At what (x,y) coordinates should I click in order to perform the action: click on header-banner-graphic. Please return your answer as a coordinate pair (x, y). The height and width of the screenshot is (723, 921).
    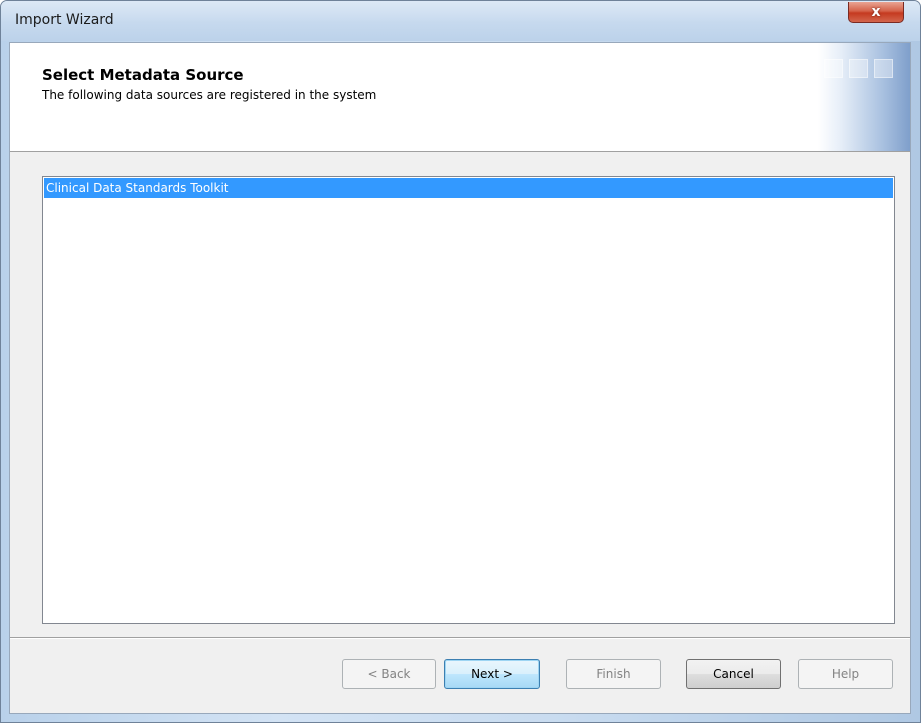
    Looking at the image, I should click on (864, 97).